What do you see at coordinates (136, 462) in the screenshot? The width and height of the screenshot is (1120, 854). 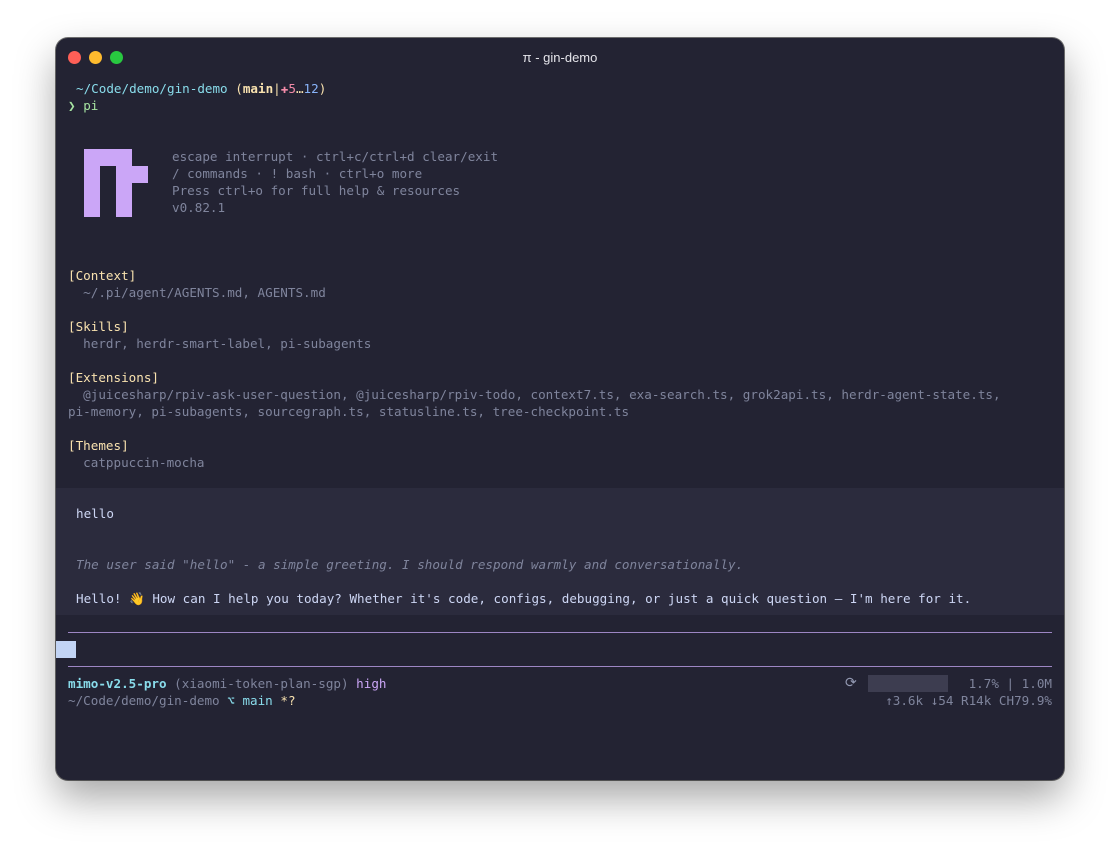 I see `themes-list: catppuccin-mocha` at bounding box center [136, 462].